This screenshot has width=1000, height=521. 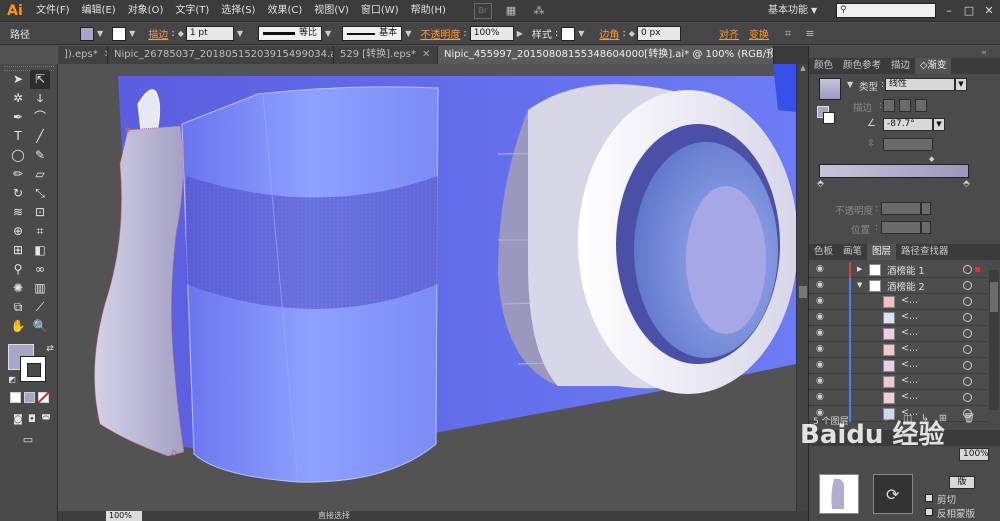 I want to click on menu-file: 文件(F), so click(x=53, y=11).